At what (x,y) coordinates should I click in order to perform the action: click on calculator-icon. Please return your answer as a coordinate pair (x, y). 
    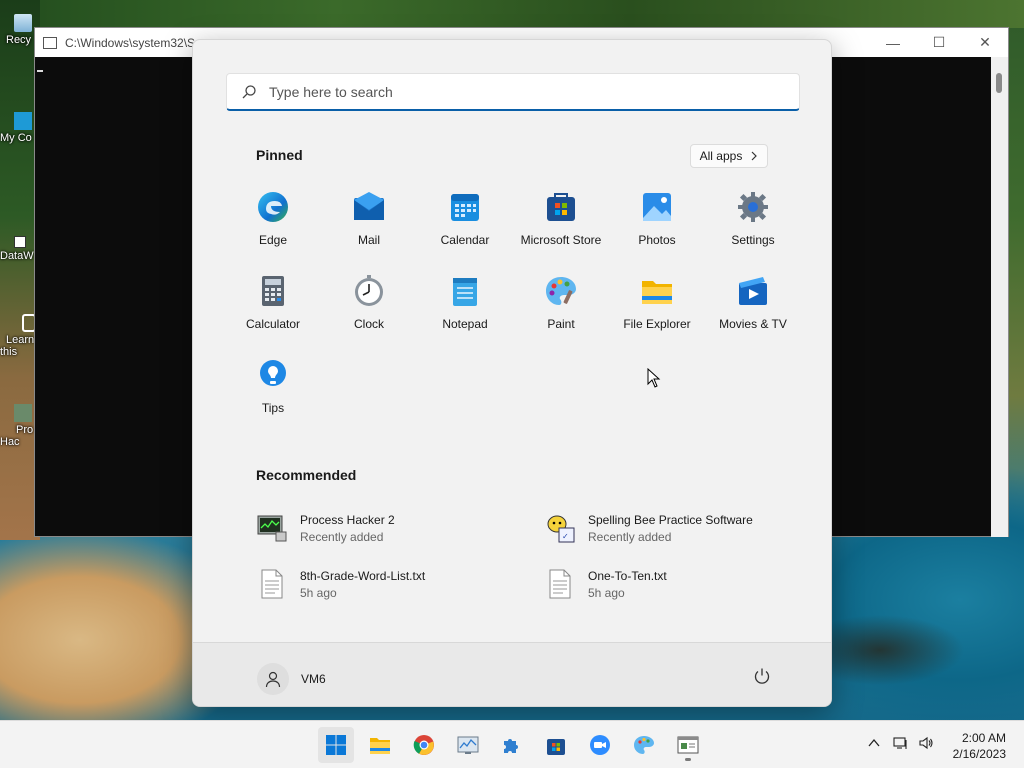
    Looking at the image, I should click on (273, 291).